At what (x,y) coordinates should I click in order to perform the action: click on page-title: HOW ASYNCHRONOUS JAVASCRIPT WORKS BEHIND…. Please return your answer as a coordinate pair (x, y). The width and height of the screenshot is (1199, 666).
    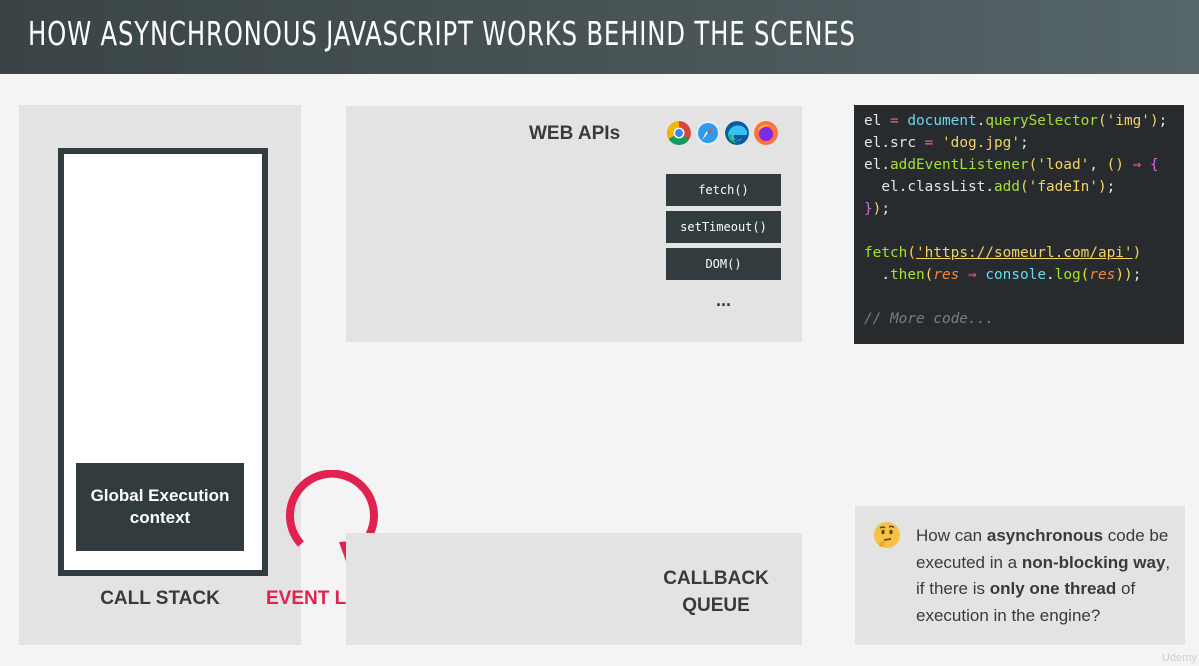
    Looking at the image, I should click on (442, 33).